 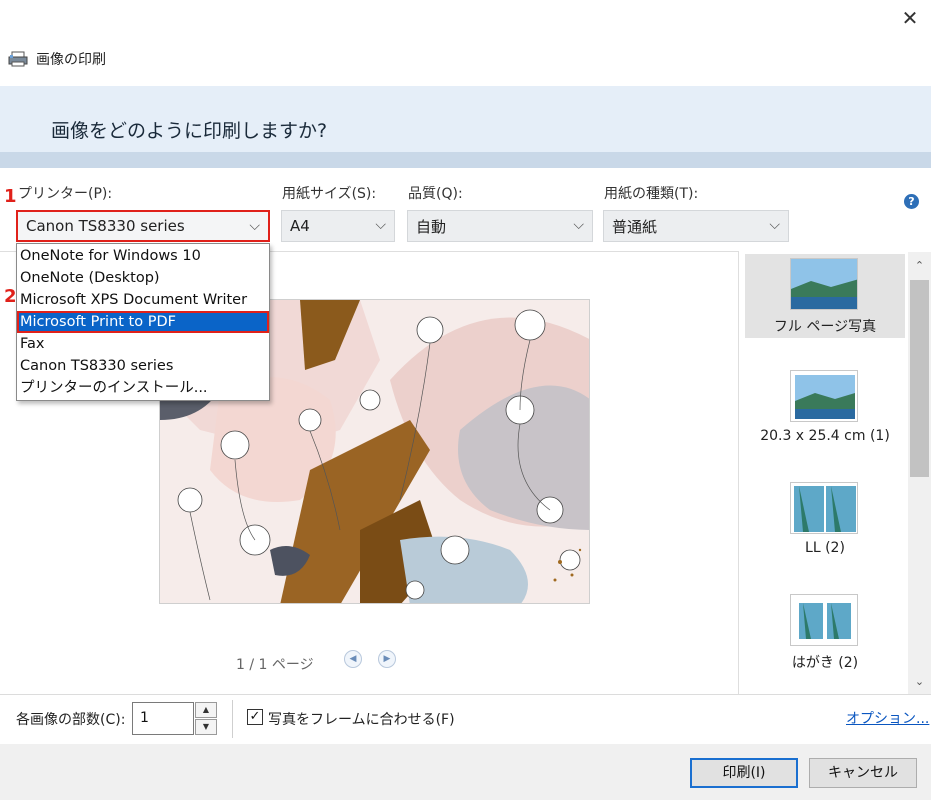 I want to click on scrollbar-thumb, so click(x=919, y=378).